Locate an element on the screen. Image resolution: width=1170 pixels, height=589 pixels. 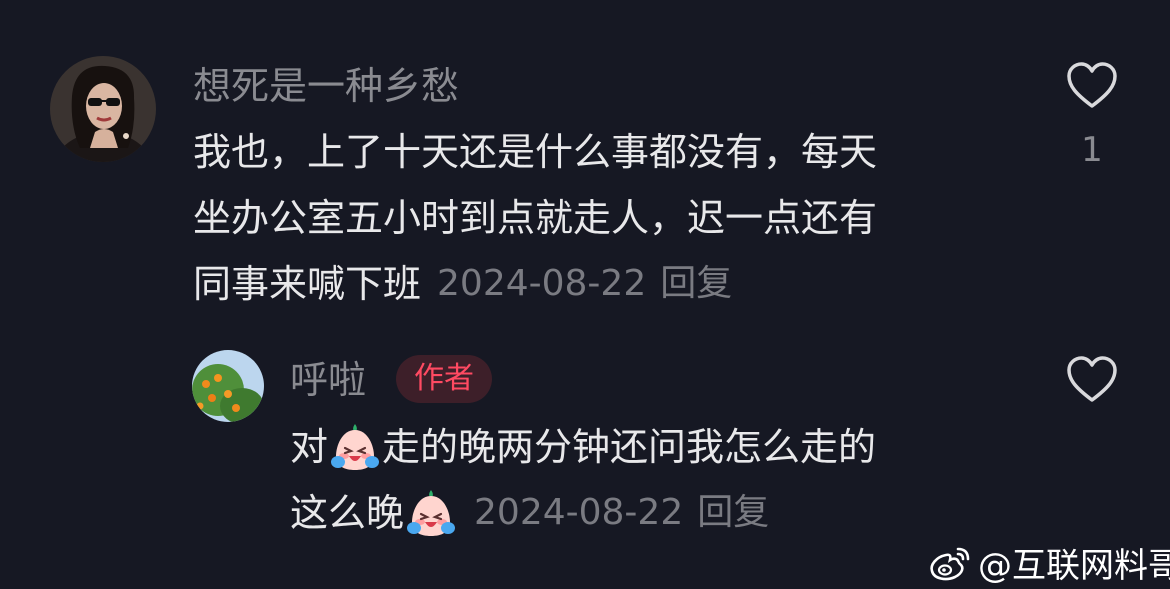
comment-like-button is located at coordinates (1092, 86).